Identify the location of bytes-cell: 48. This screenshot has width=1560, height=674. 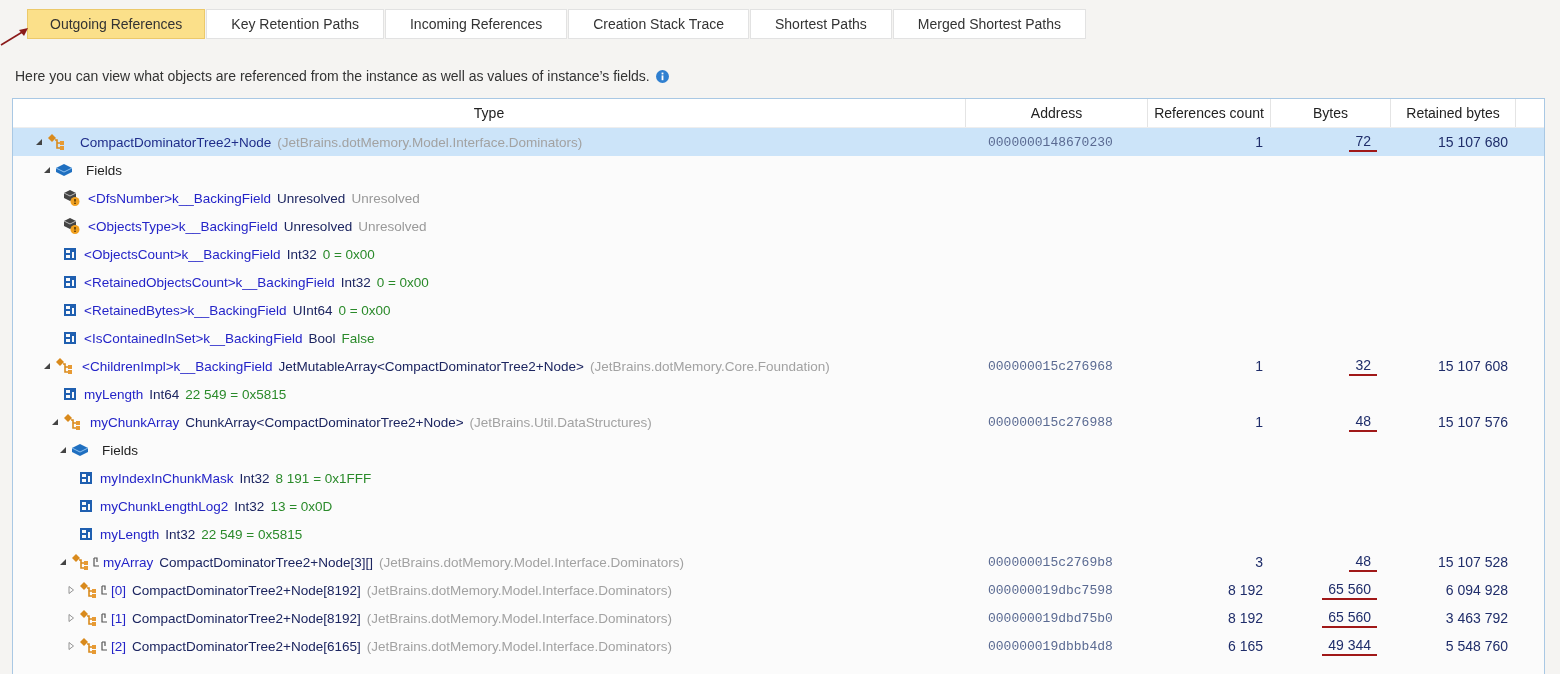
(1363, 562).